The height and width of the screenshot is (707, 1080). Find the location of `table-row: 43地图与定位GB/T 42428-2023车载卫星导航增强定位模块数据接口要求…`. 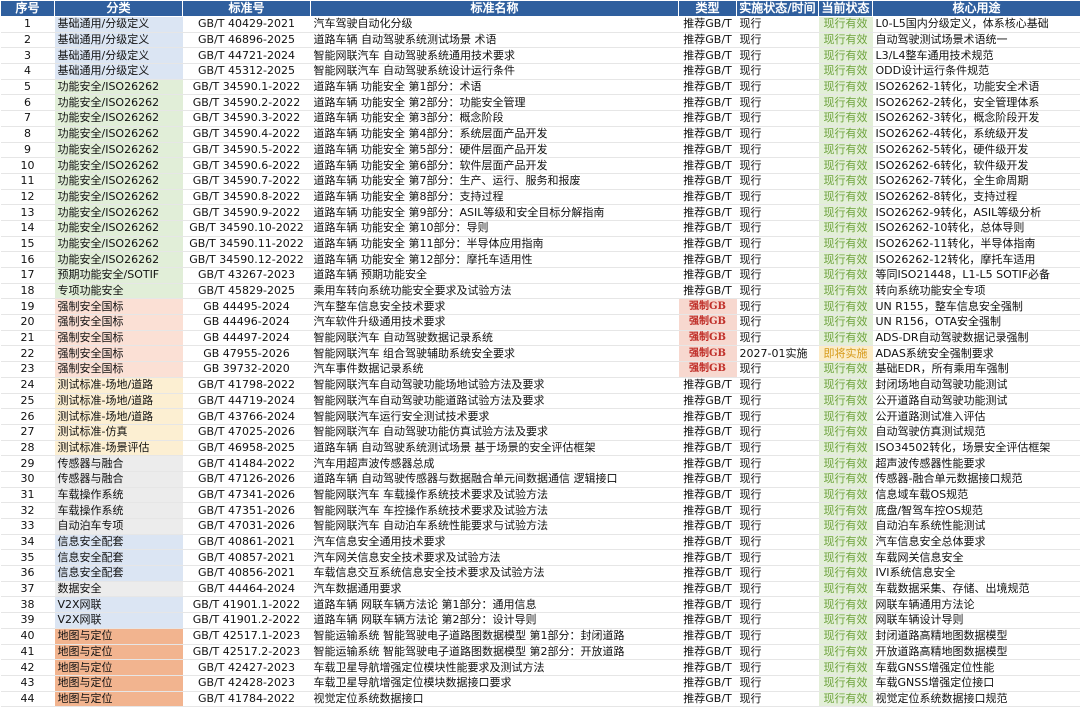

table-row: 43地图与定位GB/T 42428-2023车载卫星导航增强定位模块数据接口要求… is located at coordinates (540, 683).